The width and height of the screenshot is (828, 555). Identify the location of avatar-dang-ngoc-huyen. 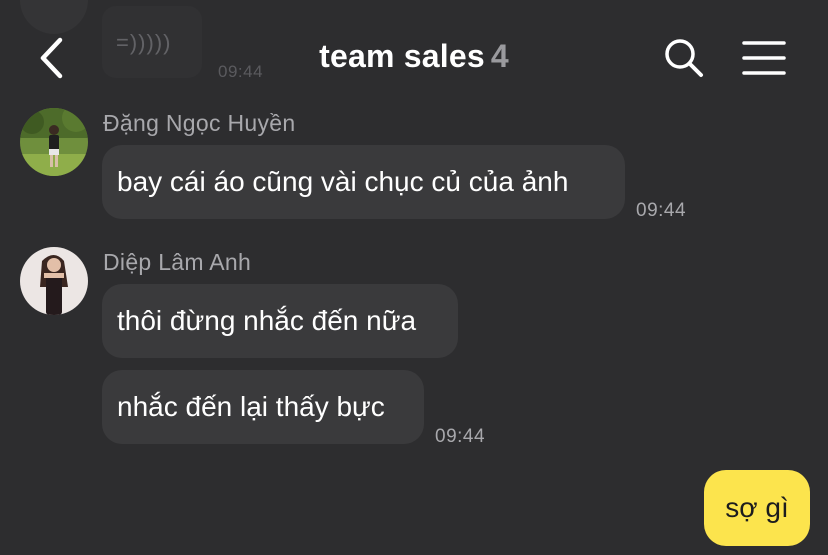
(54, 142).